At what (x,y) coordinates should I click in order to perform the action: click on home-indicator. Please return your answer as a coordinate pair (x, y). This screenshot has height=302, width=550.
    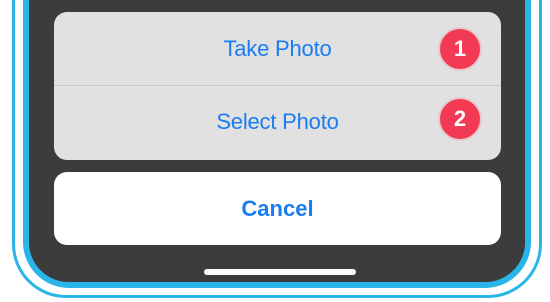
    Looking at the image, I should click on (280, 272).